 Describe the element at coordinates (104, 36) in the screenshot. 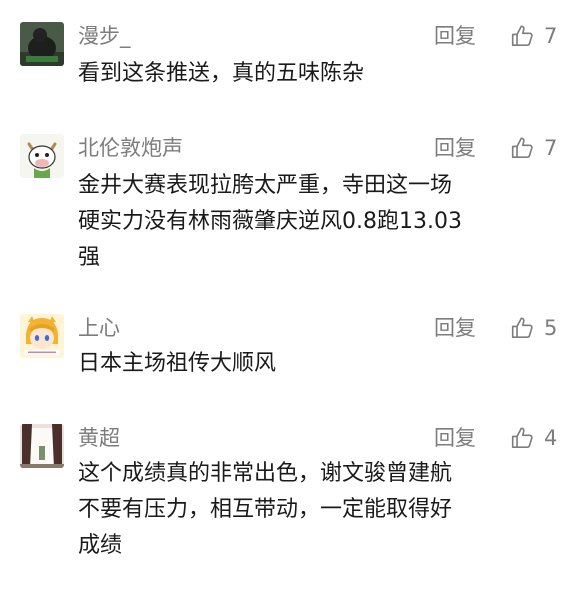

I see `username: 漫步_` at that location.